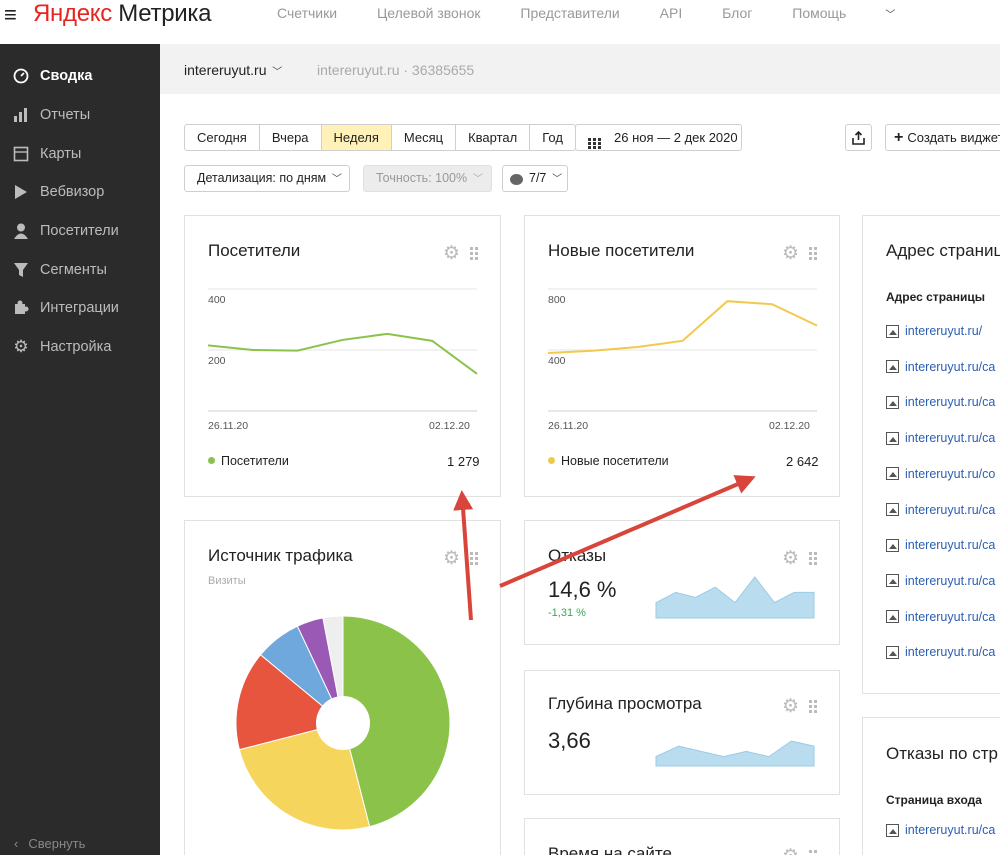 The image size is (1000, 855). What do you see at coordinates (291, 137) in the screenshot?
I see `period-yesterday: Вчера` at bounding box center [291, 137].